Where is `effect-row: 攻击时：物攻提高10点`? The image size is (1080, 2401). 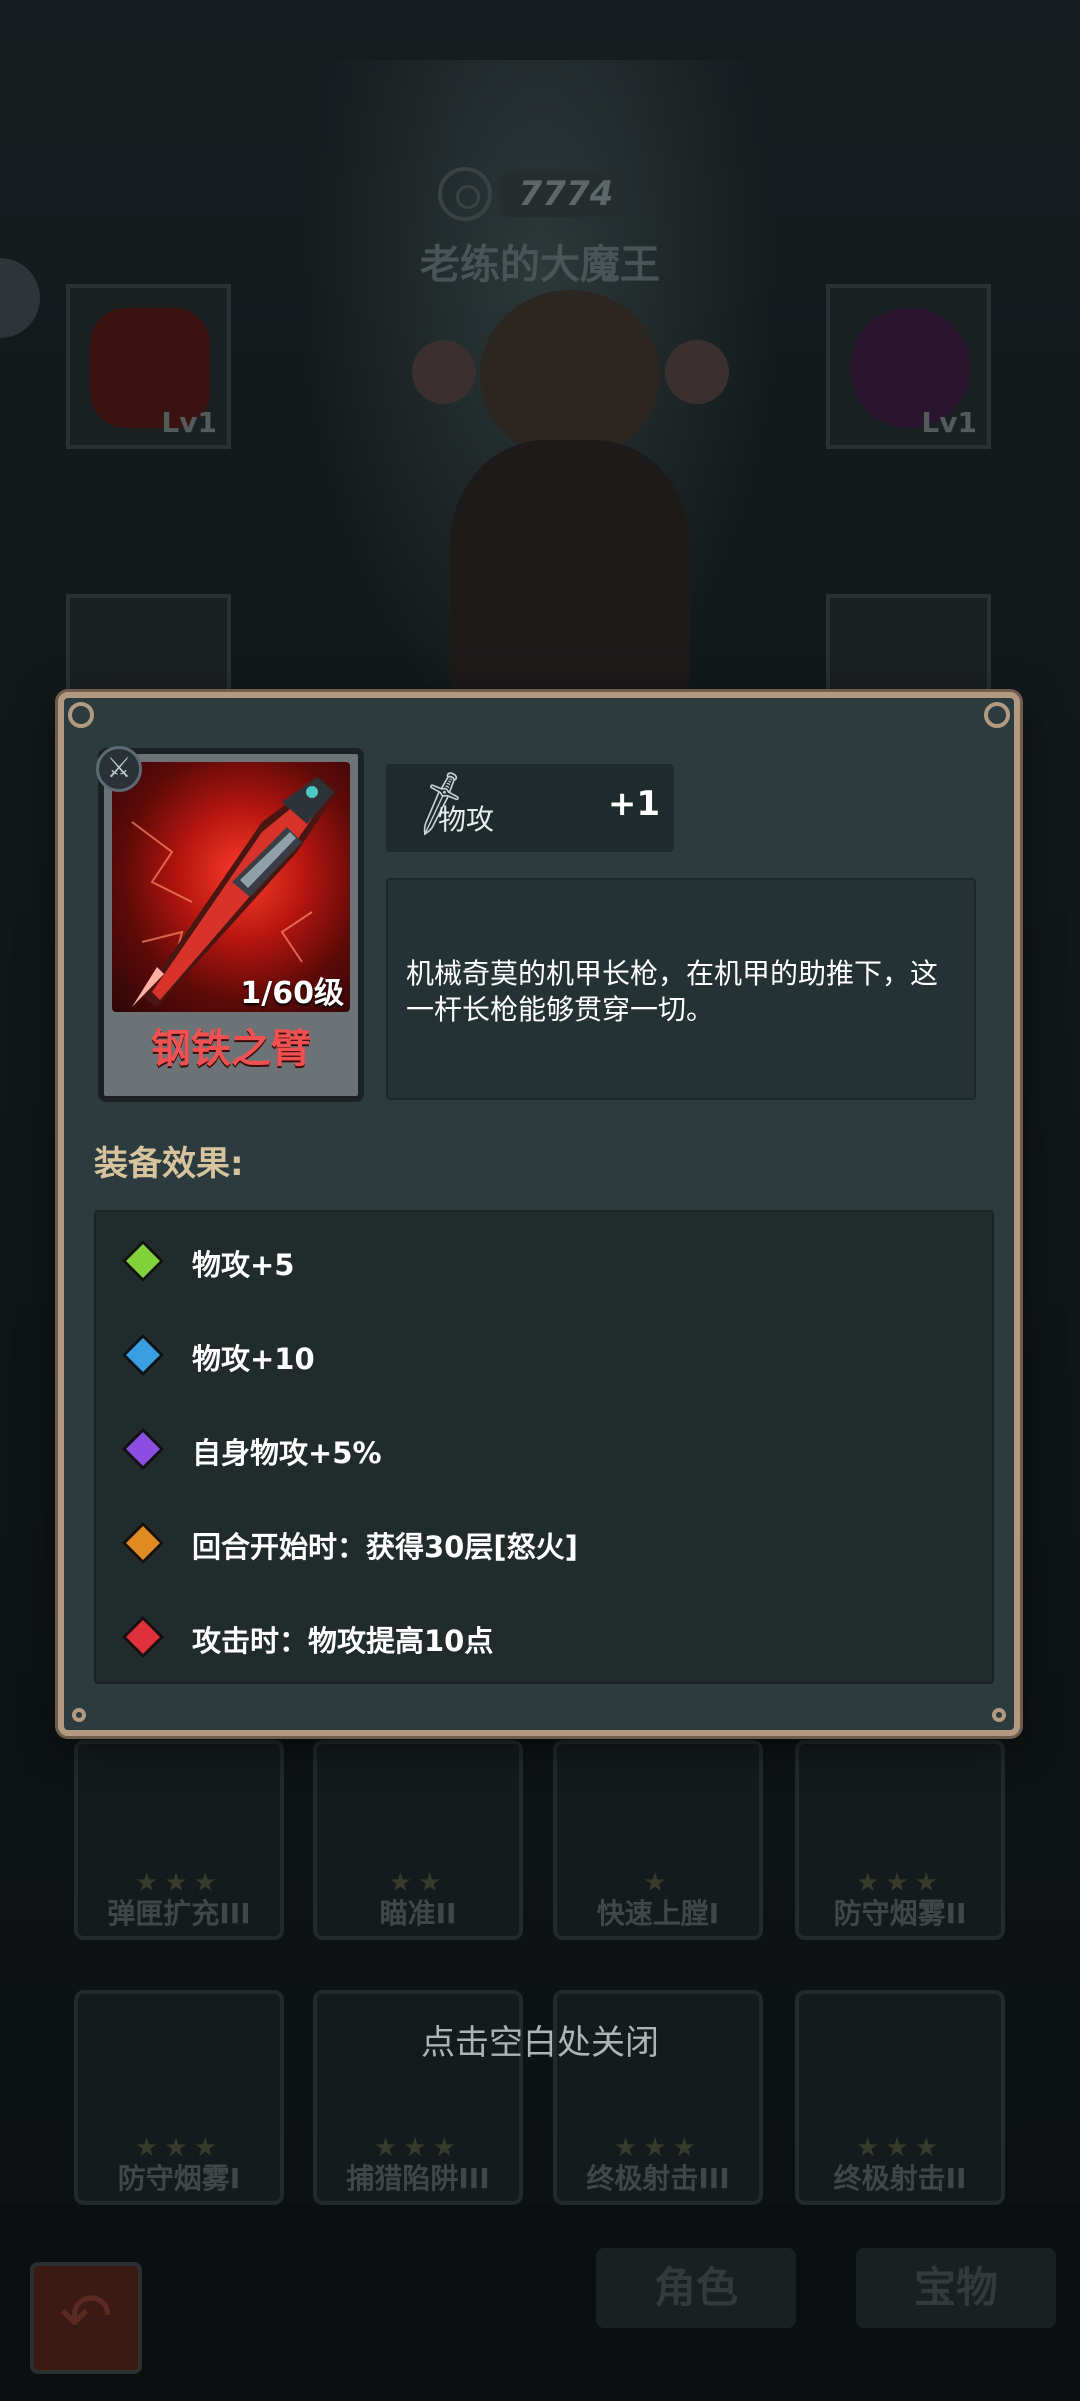
effect-row: 攻击时：物攻提高10点 is located at coordinates (544, 1642).